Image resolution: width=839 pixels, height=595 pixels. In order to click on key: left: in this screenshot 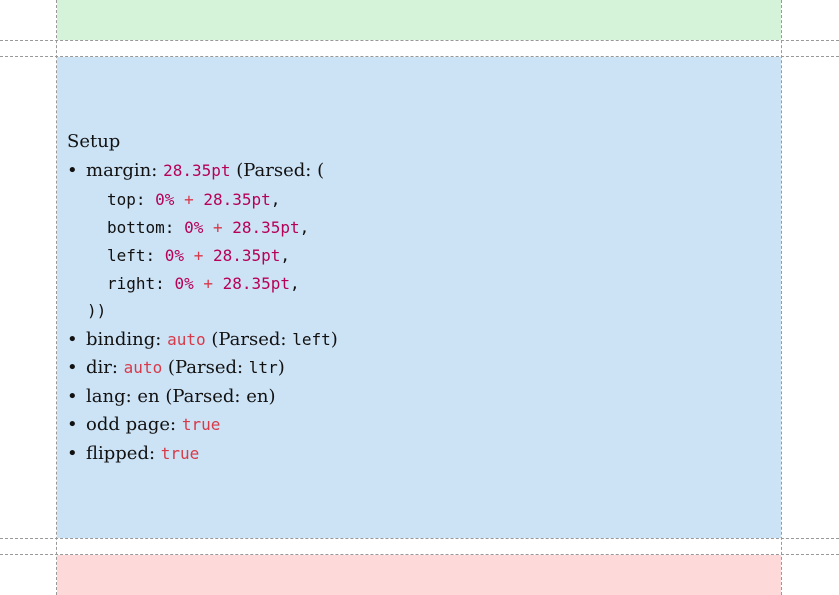, I will do `click(136, 255)`.